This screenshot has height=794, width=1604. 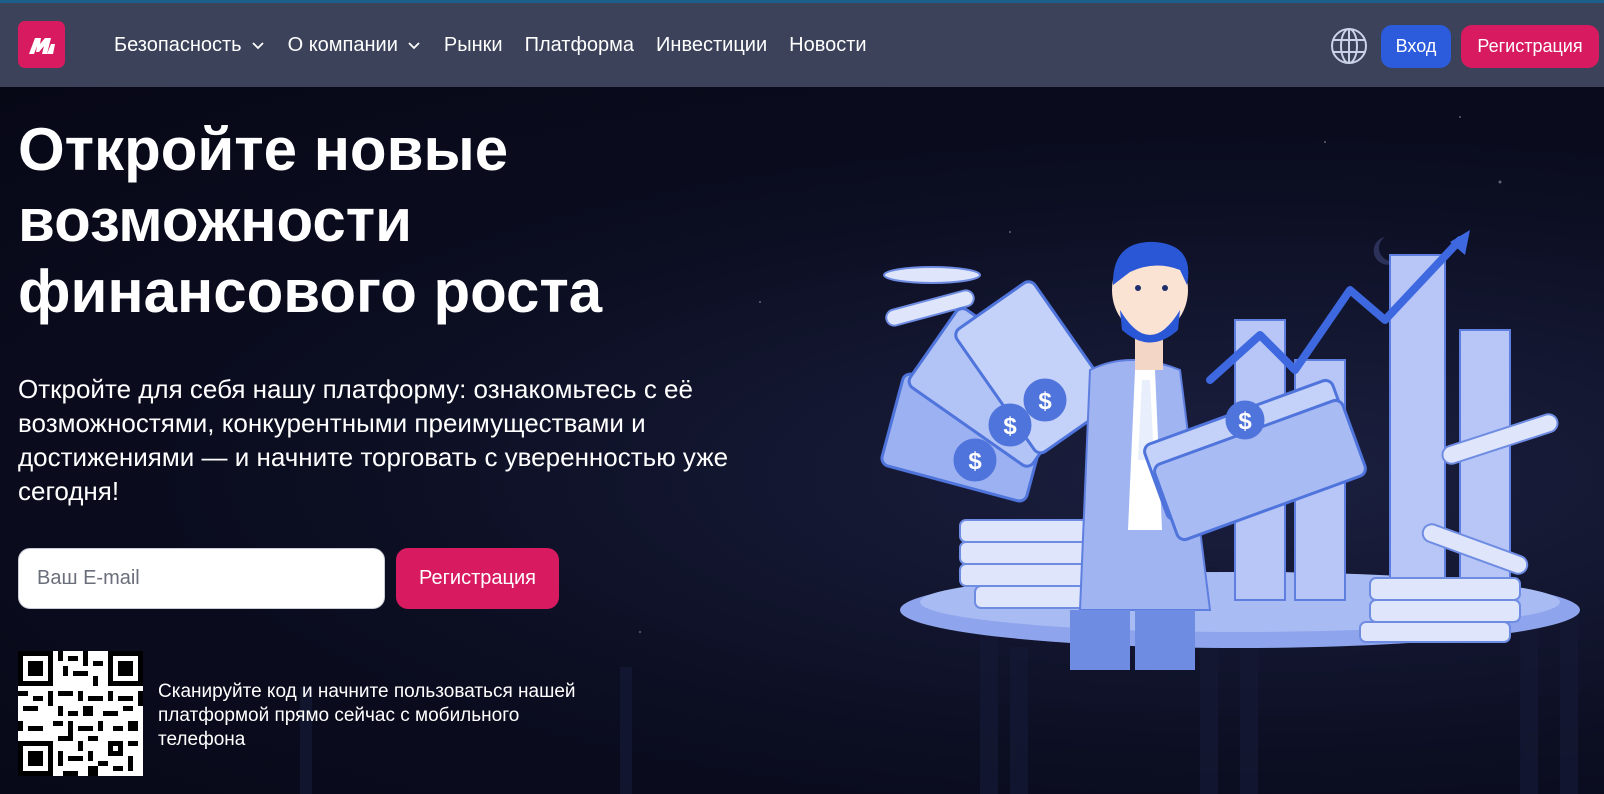 I want to click on nav-item-label: Рынки, so click(x=473, y=44).